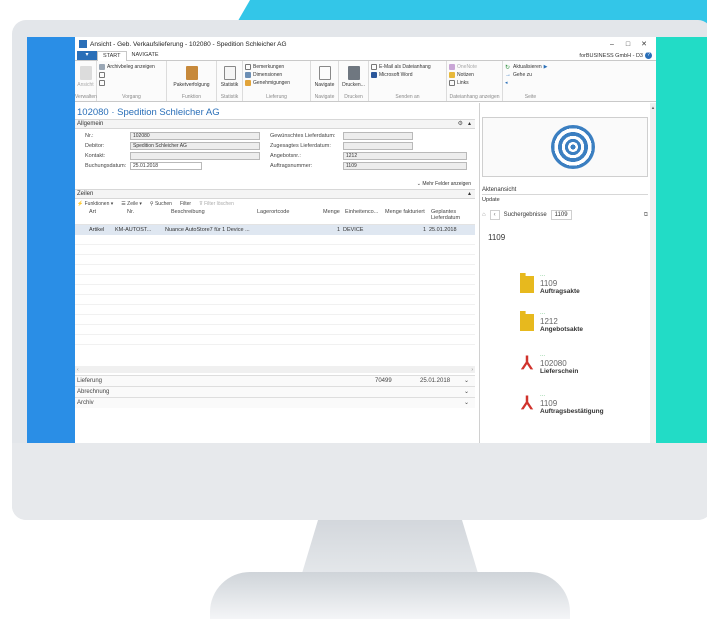 This screenshot has width=707, height=619. What do you see at coordinates (378, 136) in the screenshot?
I see `gewuenschtes-lieferdatum-field` at bounding box center [378, 136].